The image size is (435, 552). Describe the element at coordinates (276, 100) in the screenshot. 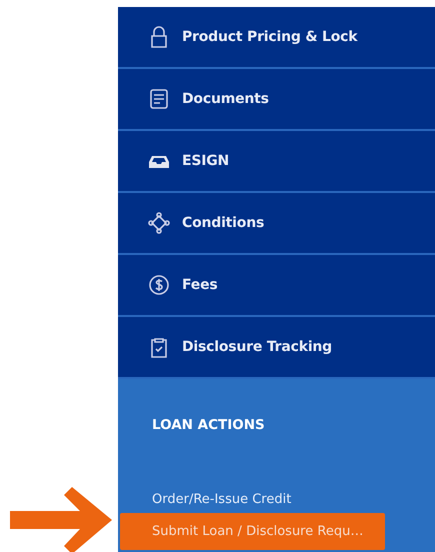

I see `nav-item: Documents` at that location.